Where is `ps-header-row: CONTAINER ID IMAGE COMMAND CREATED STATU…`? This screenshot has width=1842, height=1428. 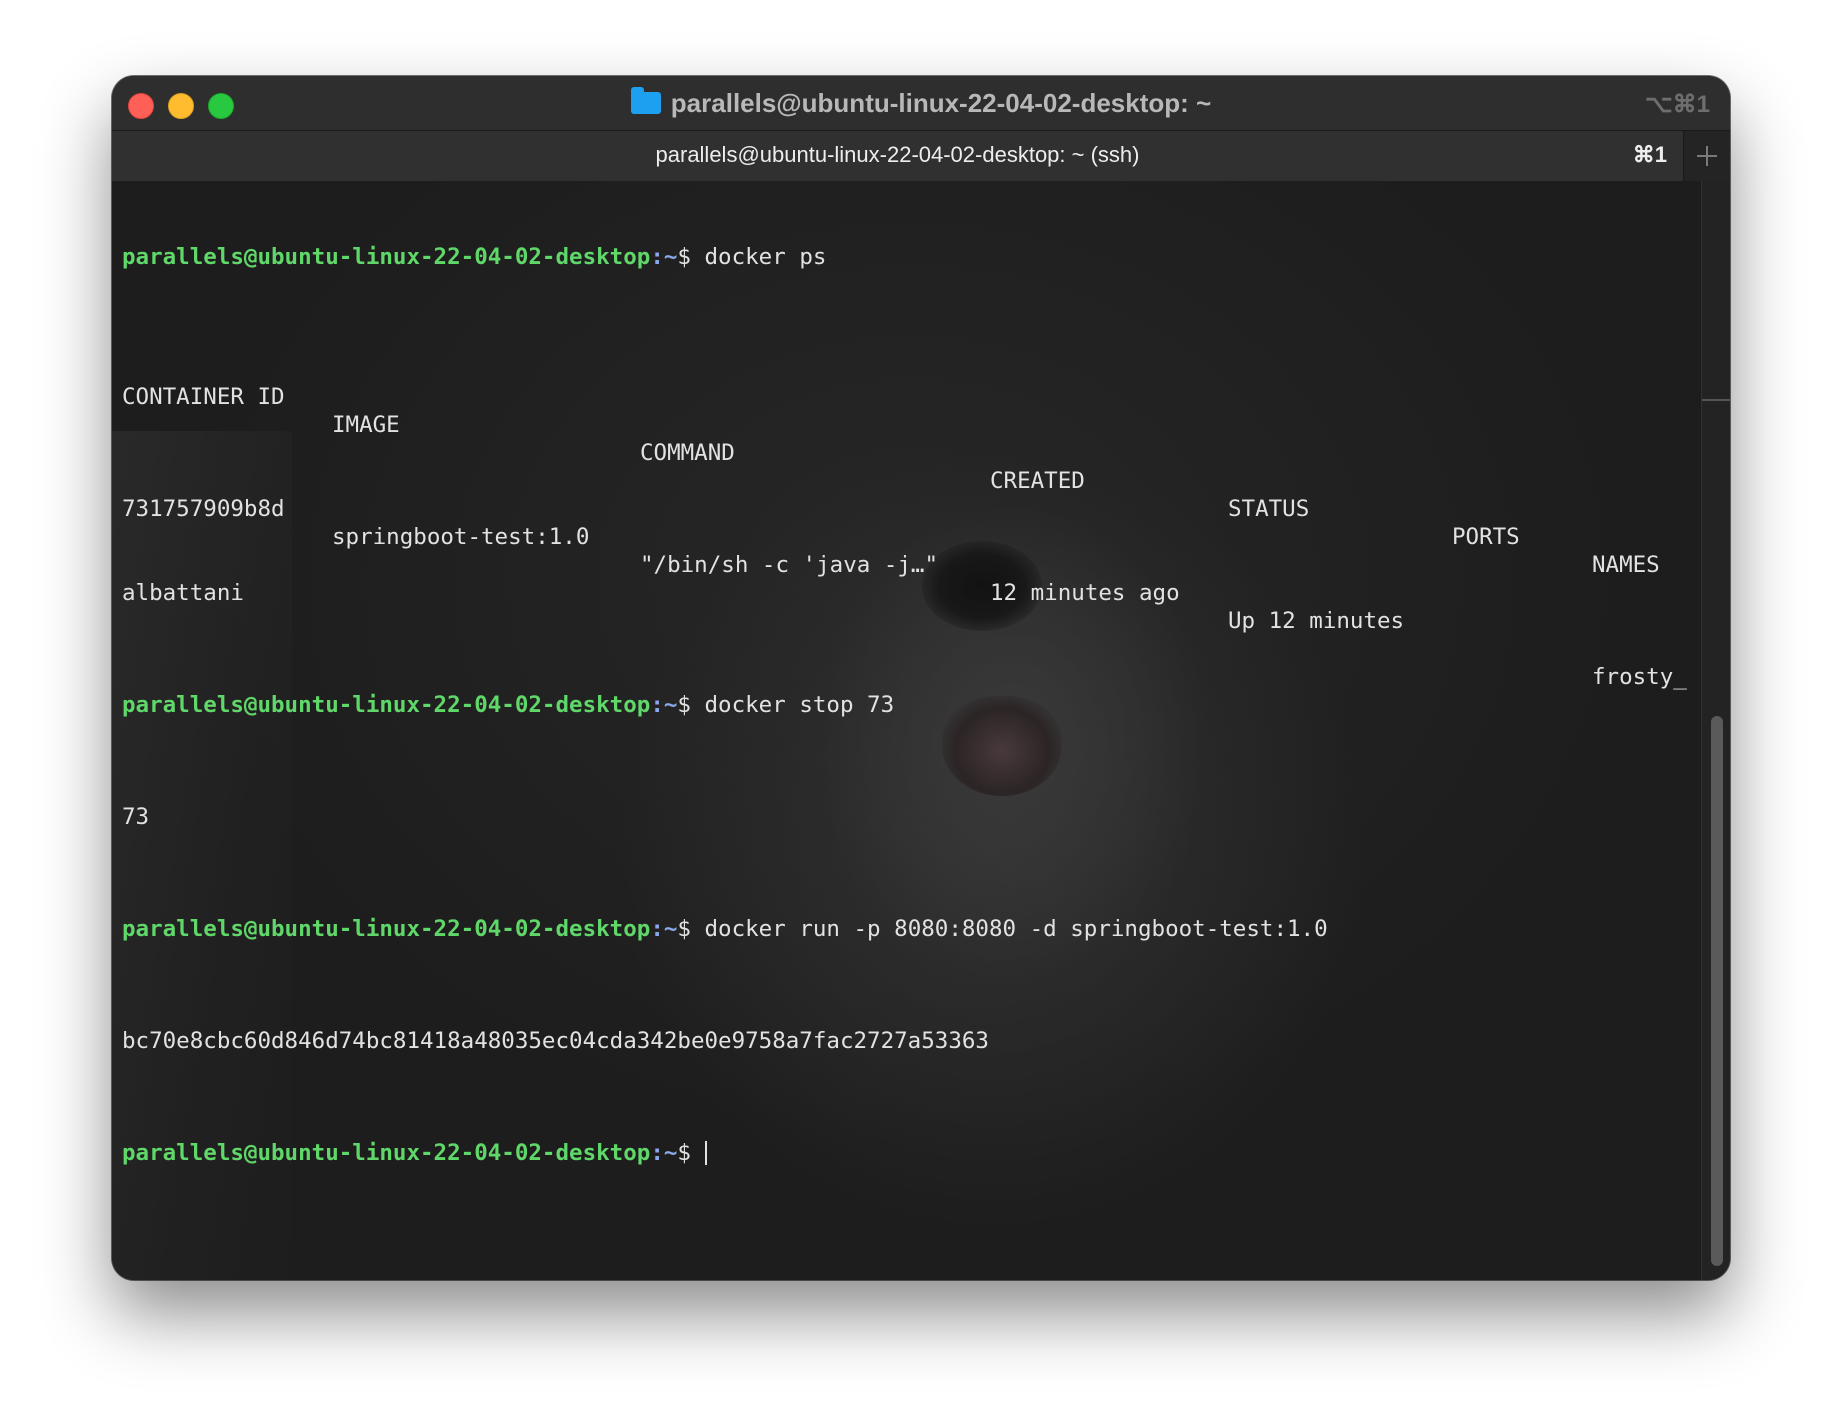 ps-header-row: CONTAINER ID IMAGE COMMAND CREATED STATU… is located at coordinates (891, 466).